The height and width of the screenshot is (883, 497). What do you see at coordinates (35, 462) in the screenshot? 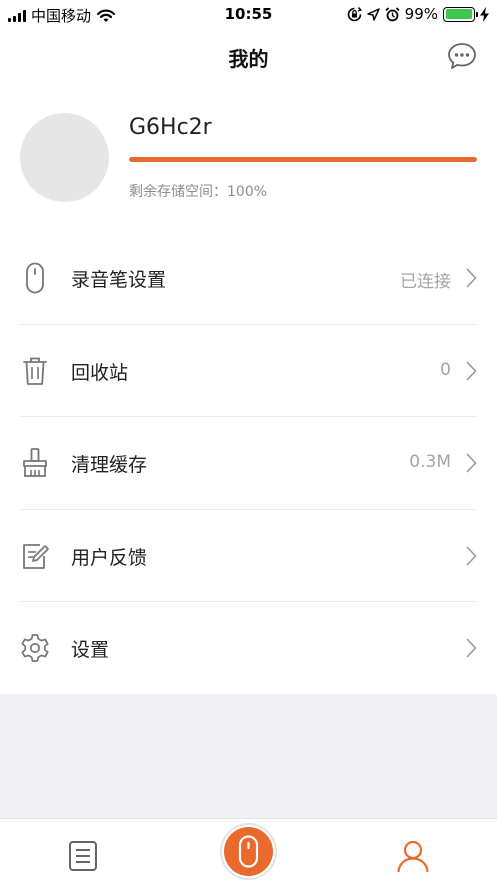
I see `broom-icon` at bounding box center [35, 462].